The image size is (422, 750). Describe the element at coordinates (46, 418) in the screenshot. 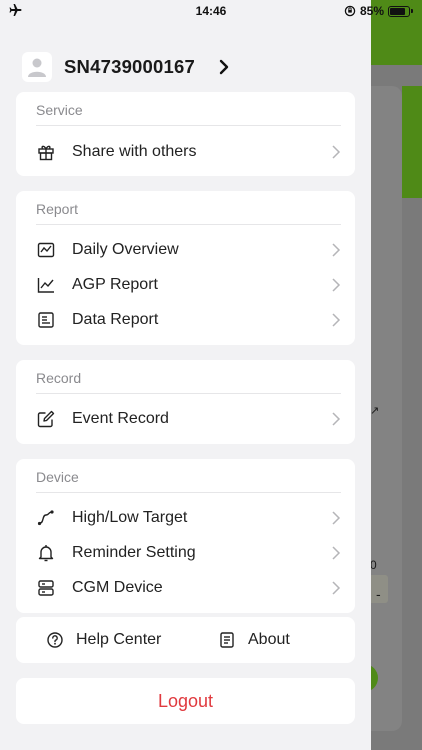

I see `edit-icon` at that location.